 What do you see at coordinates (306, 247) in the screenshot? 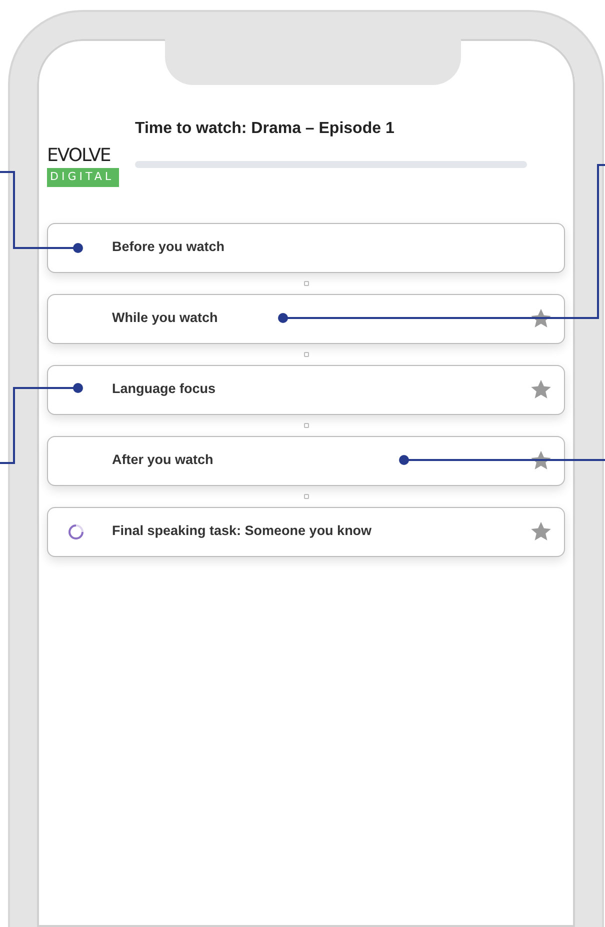
I see `lesson-item: Before you watch` at bounding box center [306, 247].